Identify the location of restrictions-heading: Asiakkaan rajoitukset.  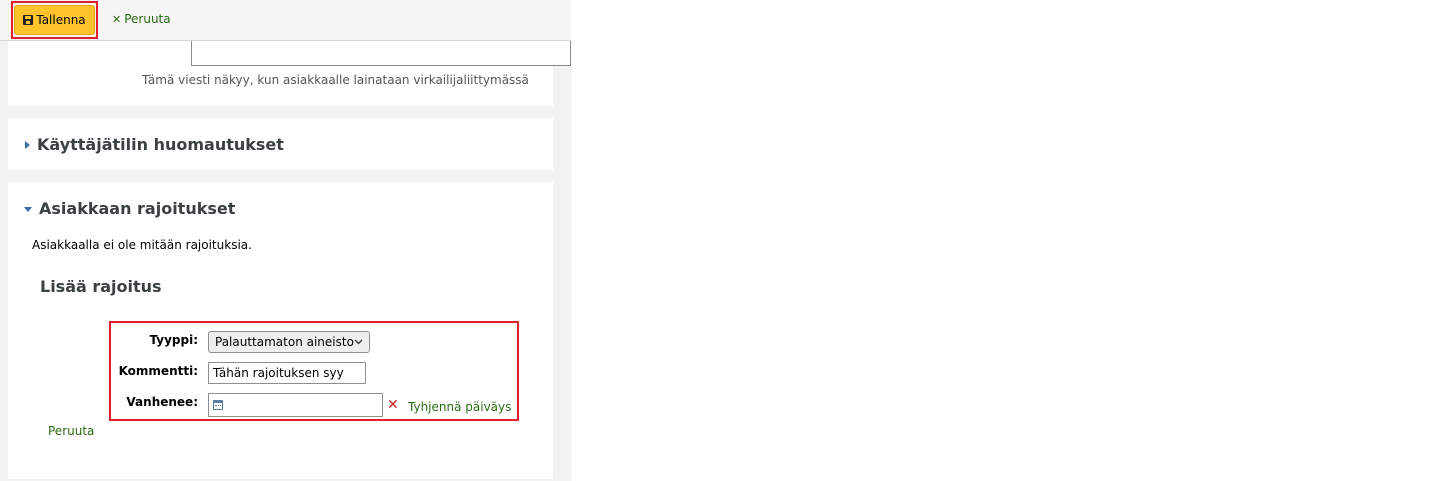
(137, 208).